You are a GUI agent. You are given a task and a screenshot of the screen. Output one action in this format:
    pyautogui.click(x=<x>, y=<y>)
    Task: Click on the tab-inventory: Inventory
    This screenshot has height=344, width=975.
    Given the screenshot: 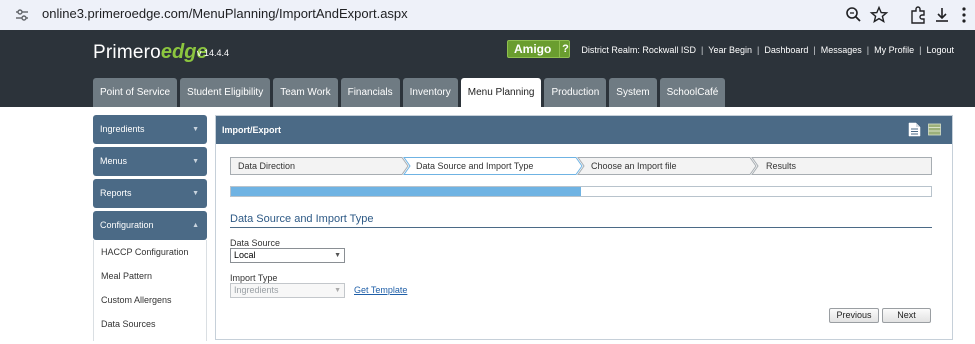 What is the action you would take?
    pyautogui.click(x=430, y=92)
    